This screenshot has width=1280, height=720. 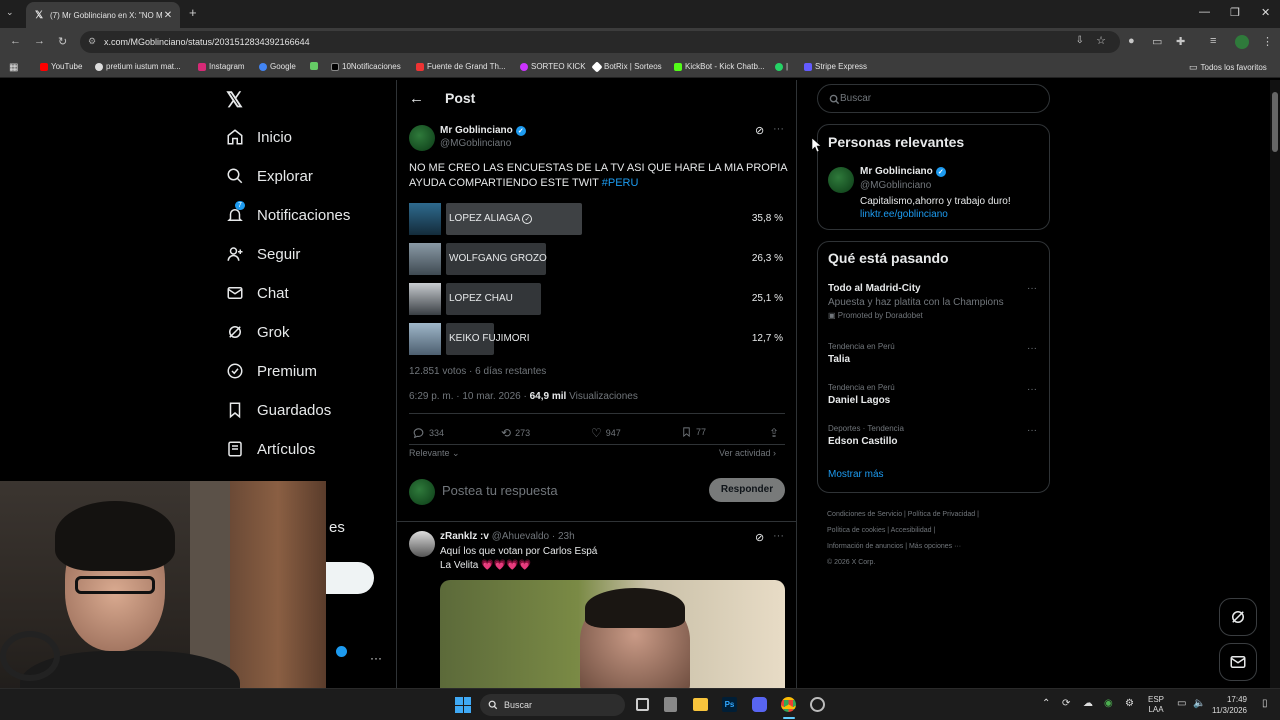 I want to click on trend-item: Tendencia en Perú Talia, so click(x=934, y=353).